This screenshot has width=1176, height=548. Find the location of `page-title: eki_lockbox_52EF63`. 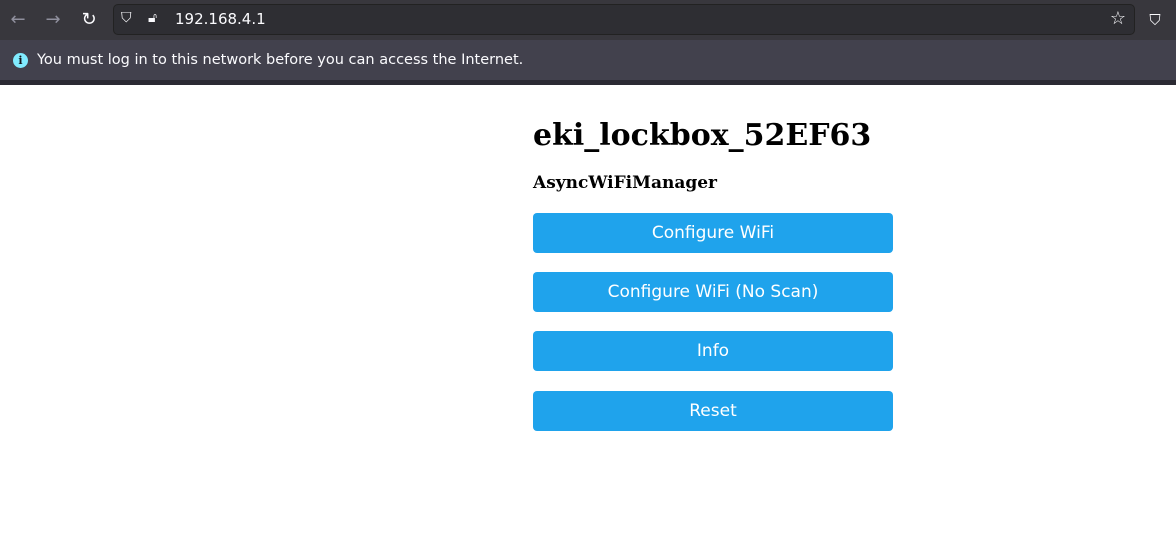

page-title: eki_lockbox_52EF63 is located at coordinates (702, 135).